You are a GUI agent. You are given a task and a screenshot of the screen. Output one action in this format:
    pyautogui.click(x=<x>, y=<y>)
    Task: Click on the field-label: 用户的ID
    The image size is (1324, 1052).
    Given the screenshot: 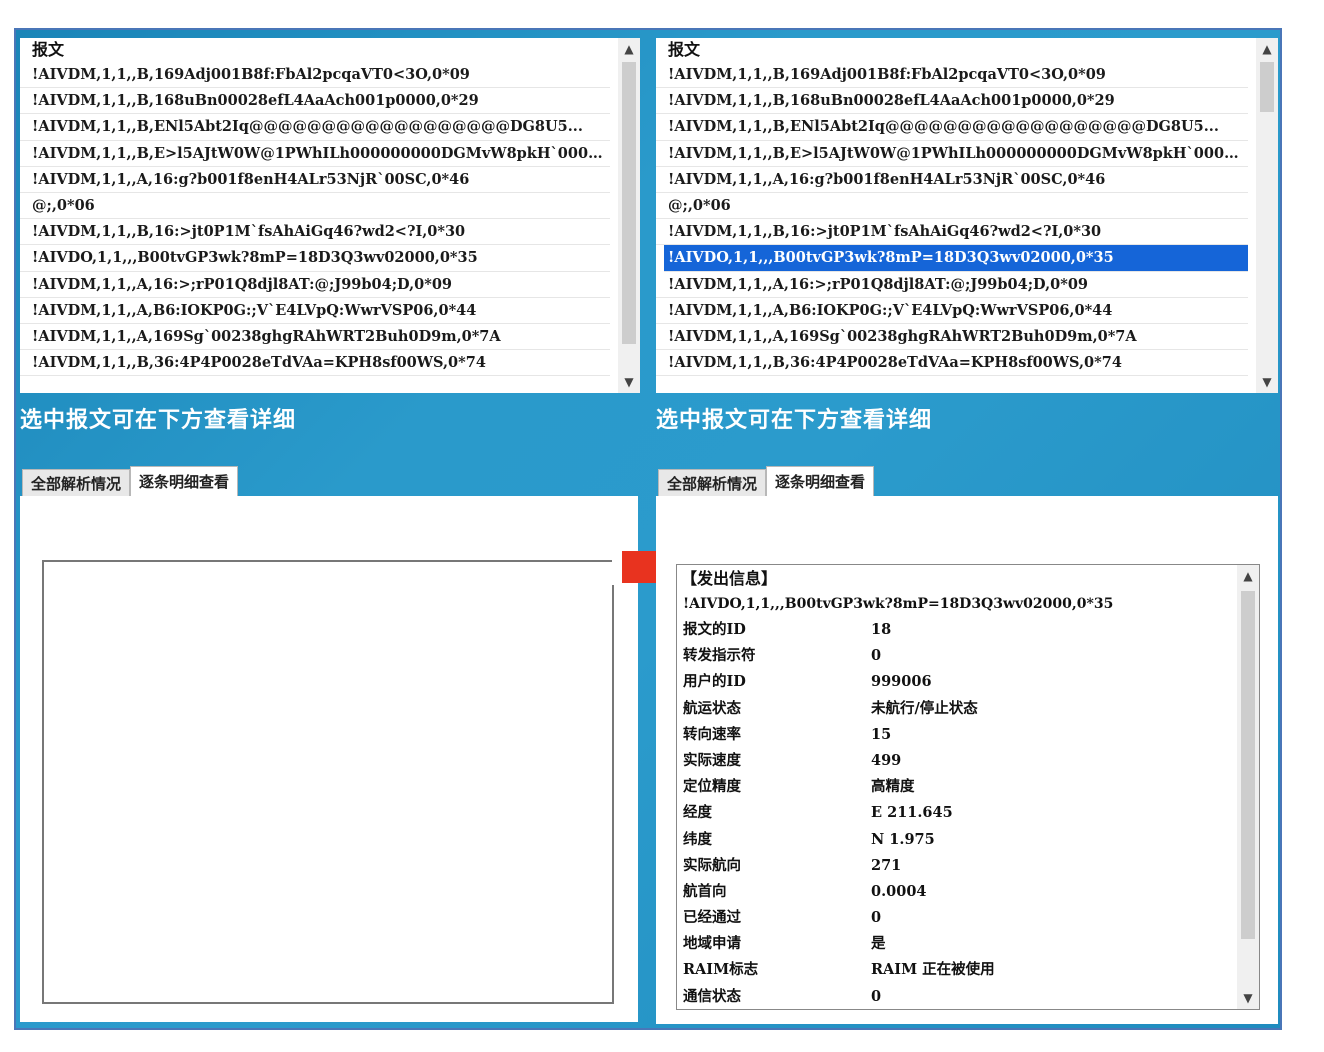 What is the action you would take?
    pyautogui.click(x=714, y=682)
    